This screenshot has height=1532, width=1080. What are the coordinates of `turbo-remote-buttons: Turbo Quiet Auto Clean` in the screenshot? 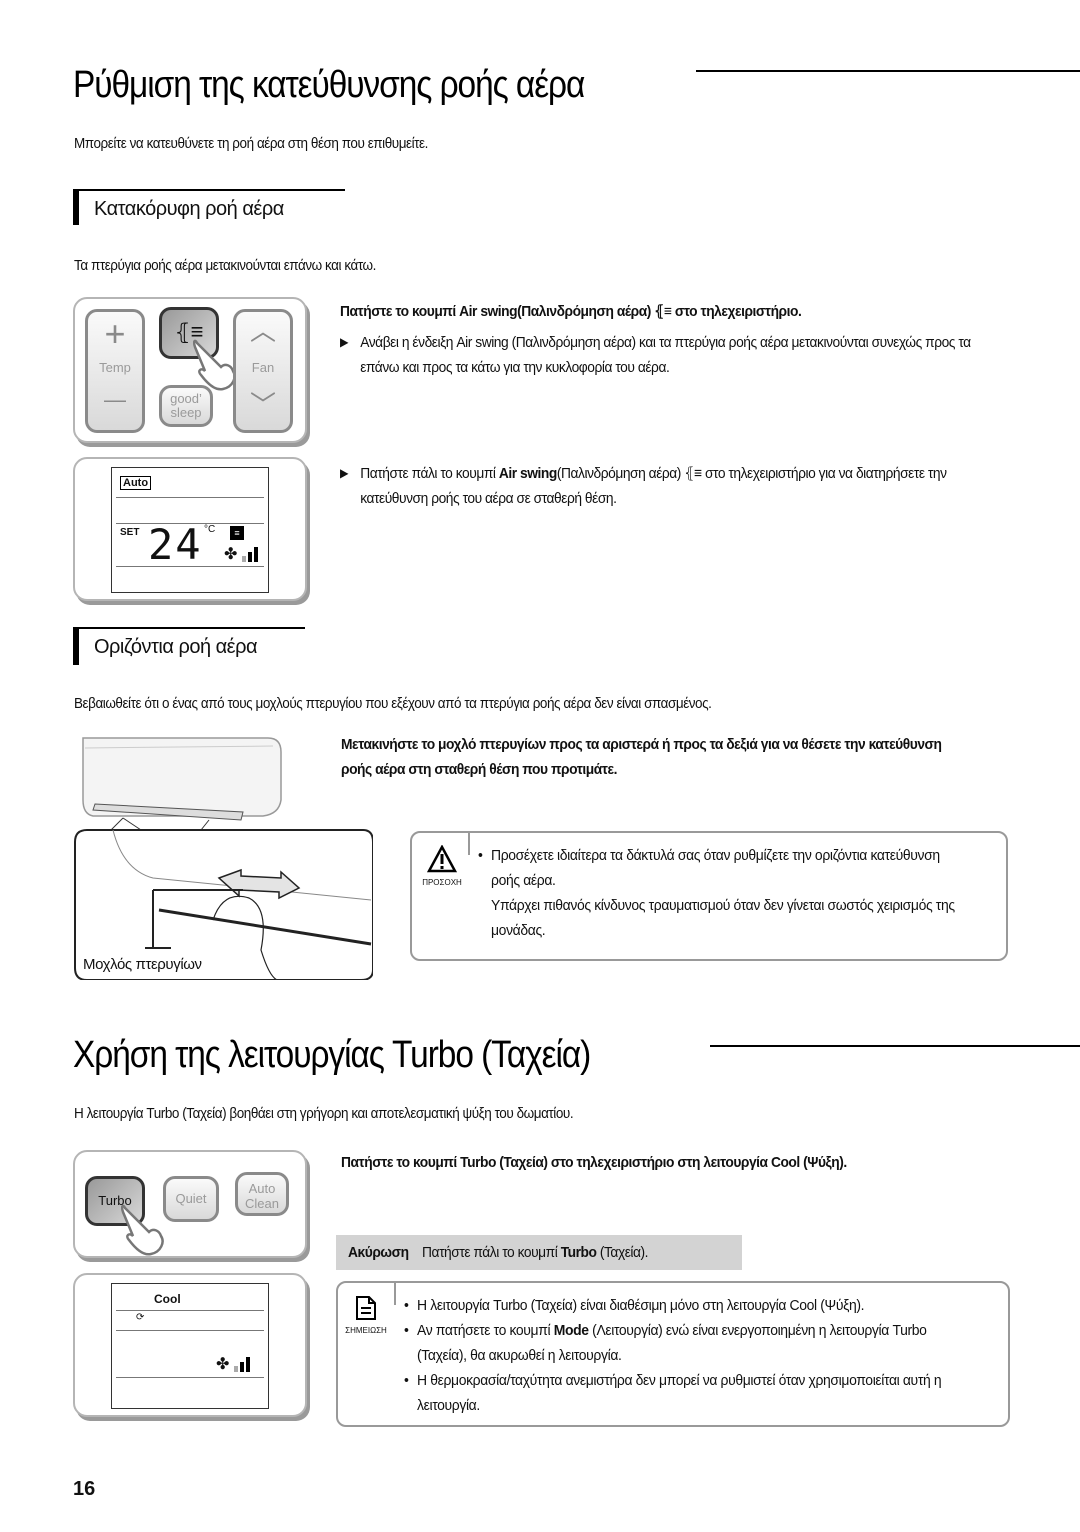 It's located at (190, 1204).